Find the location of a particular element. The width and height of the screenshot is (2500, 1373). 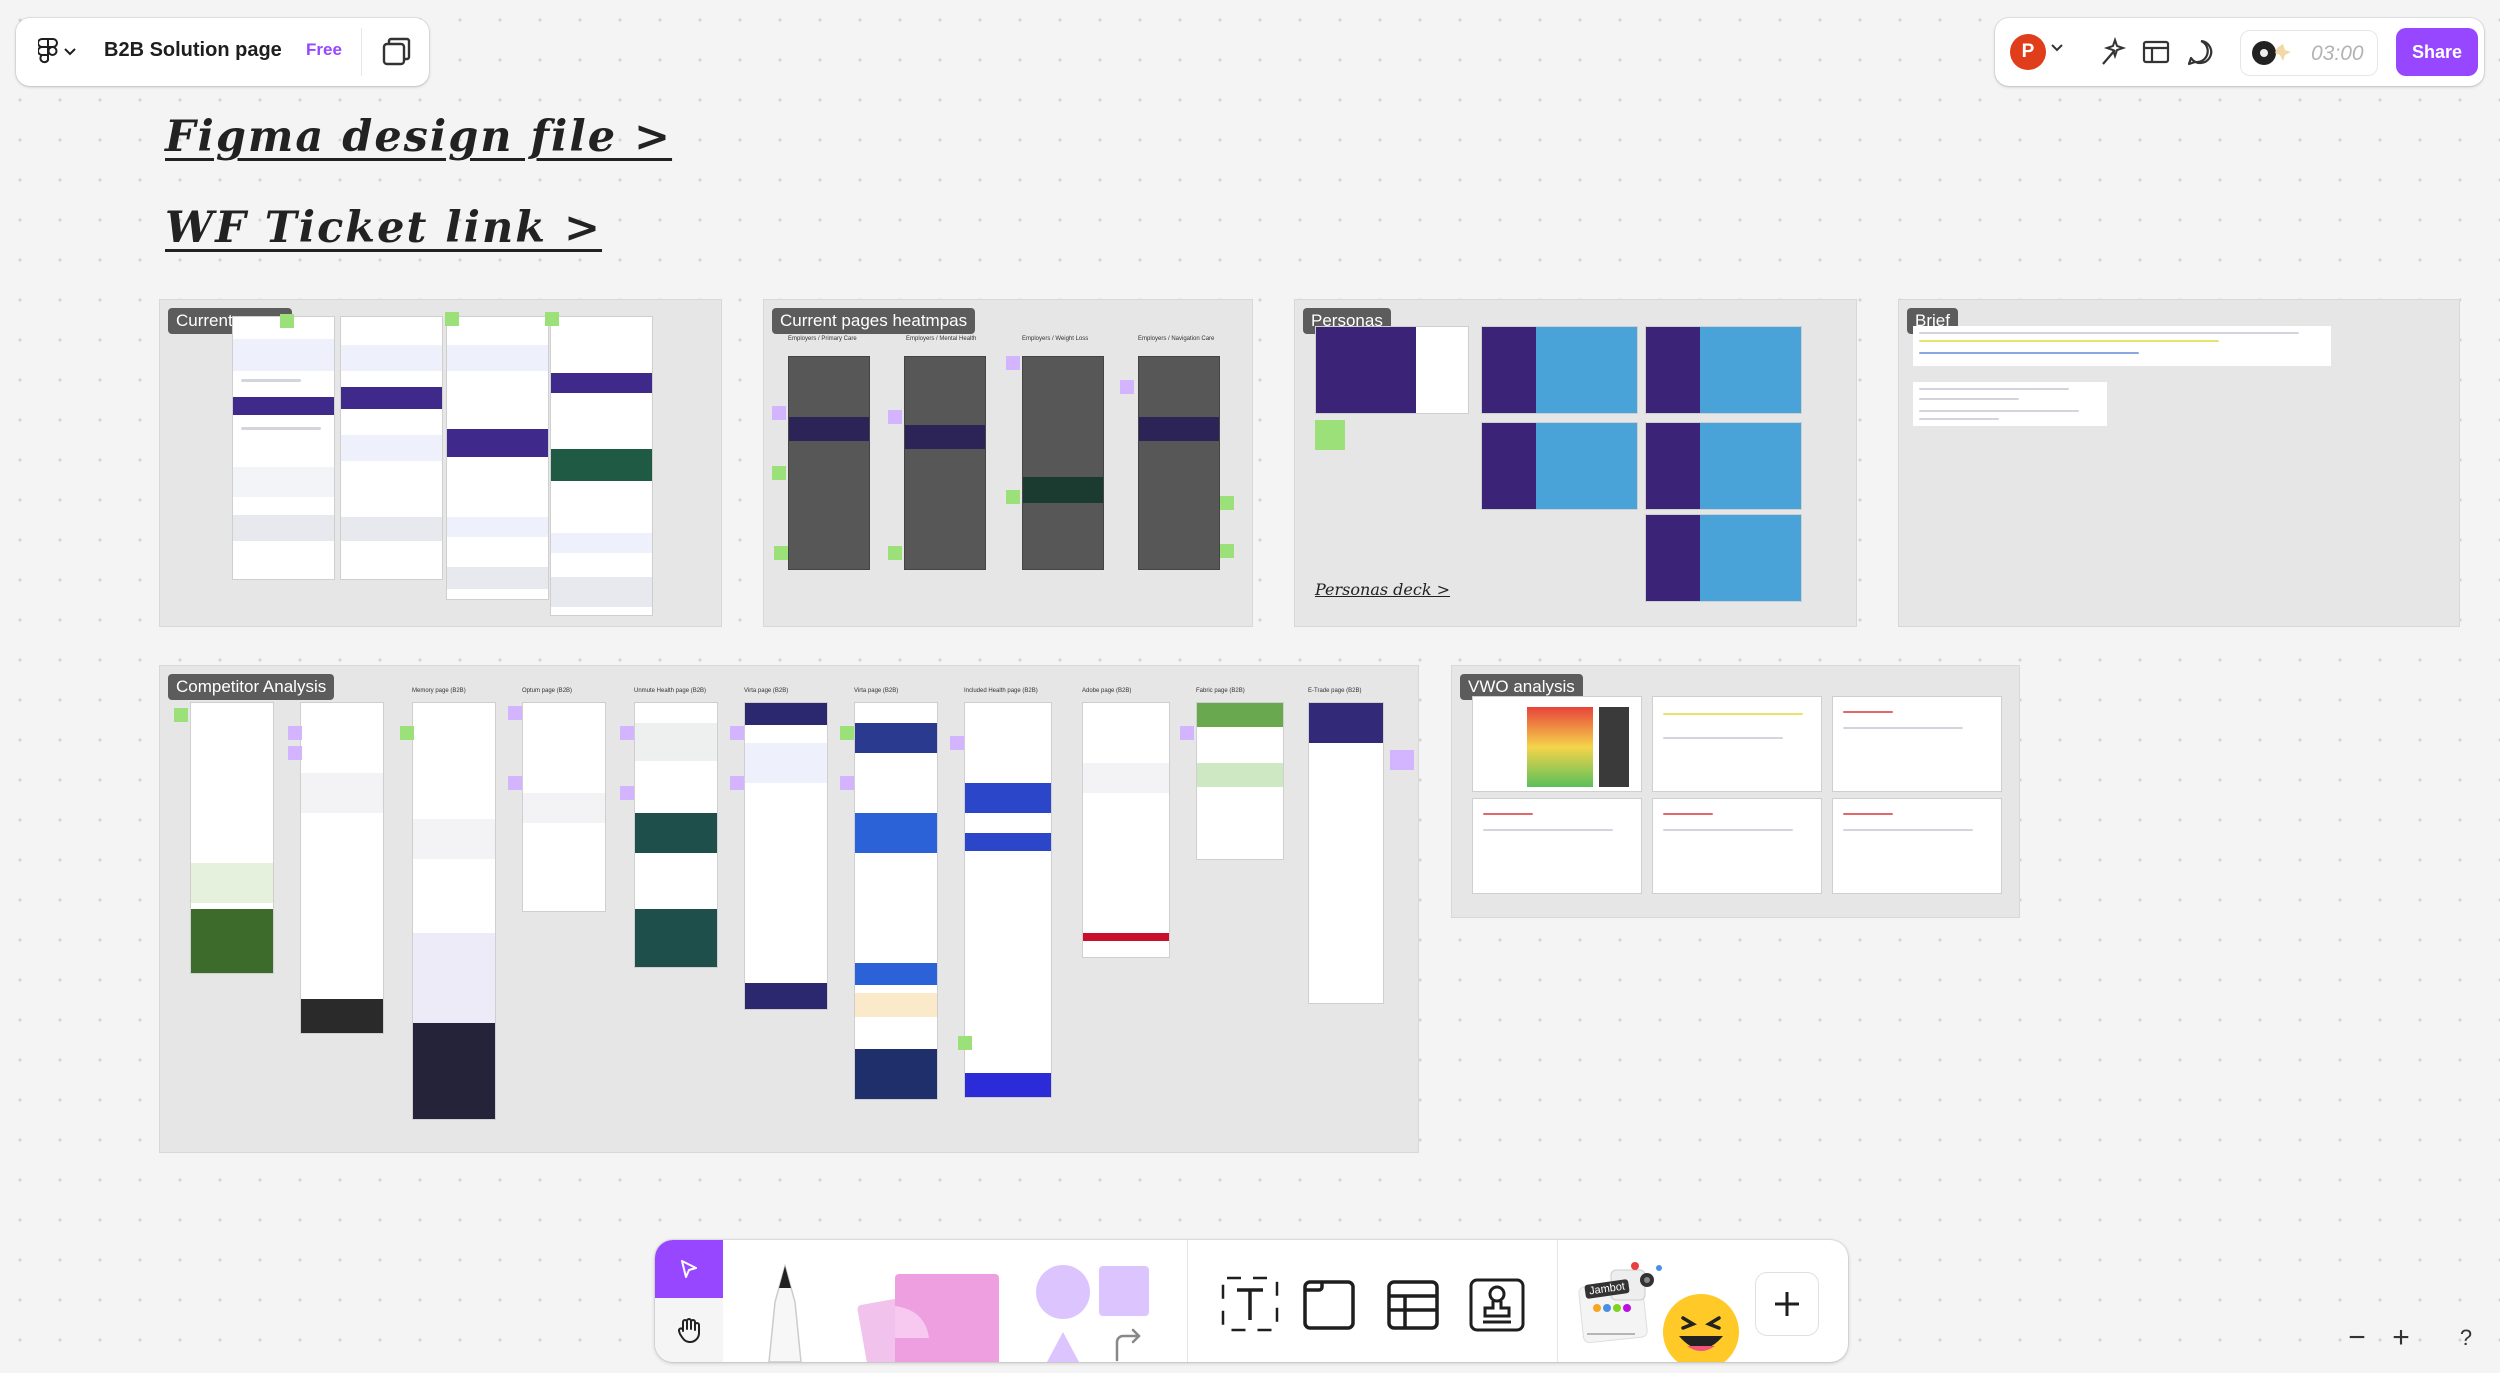

text-tool-button is located at coordinates (1250, 1304).